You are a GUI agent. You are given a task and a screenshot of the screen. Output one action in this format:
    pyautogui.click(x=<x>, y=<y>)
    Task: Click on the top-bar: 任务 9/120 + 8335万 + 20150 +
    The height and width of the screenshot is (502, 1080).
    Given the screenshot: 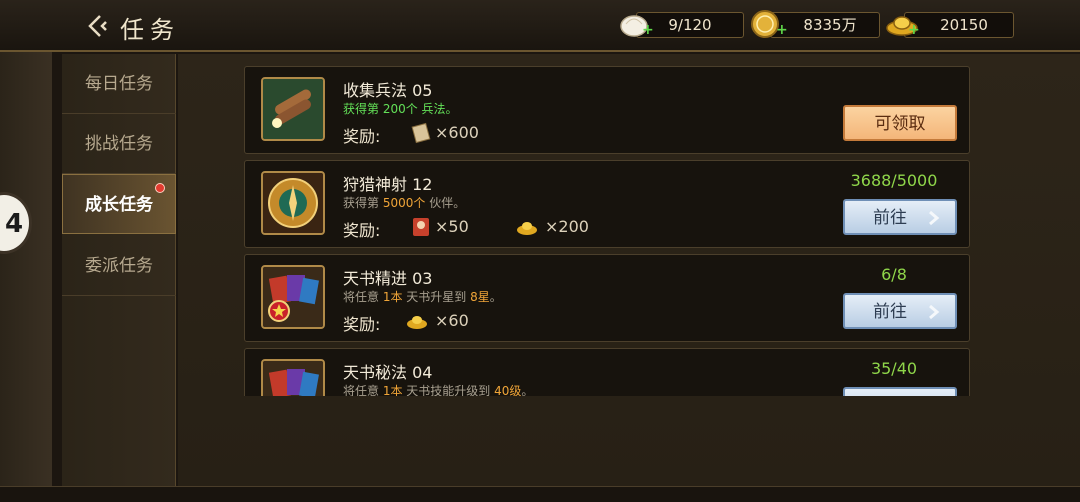 What is the action you would take?
    pyautogui.click(x=540, y=26)
    